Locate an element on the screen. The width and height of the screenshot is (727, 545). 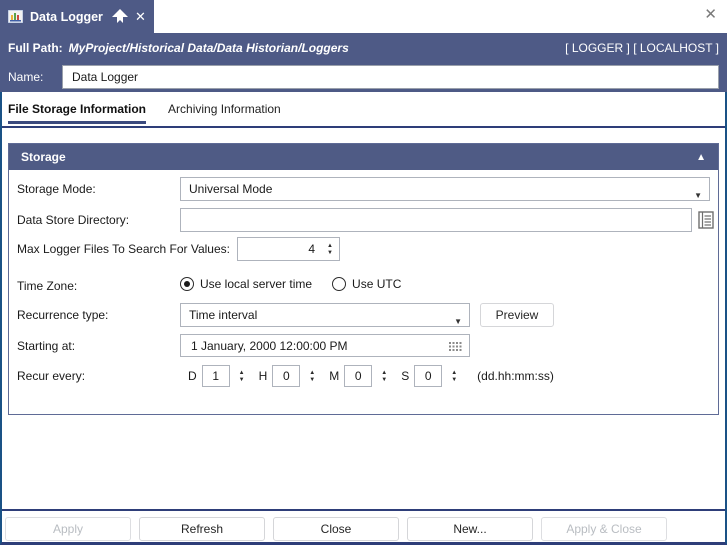
document-tab-bar: Data Logger ✕ ✕ is located at coordinates (363, 16).